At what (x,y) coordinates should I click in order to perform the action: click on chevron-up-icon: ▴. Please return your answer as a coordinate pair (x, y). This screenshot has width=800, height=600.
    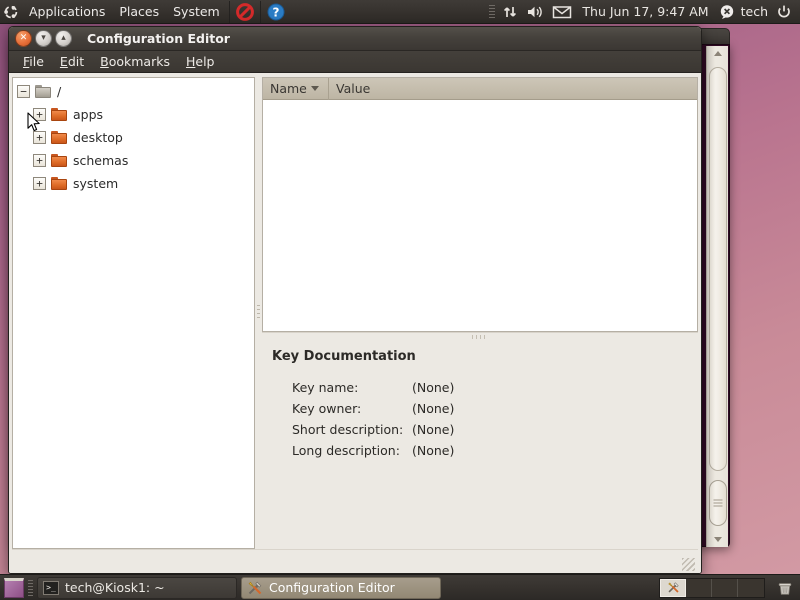
    Looking at the image, I should click on (63, 38).